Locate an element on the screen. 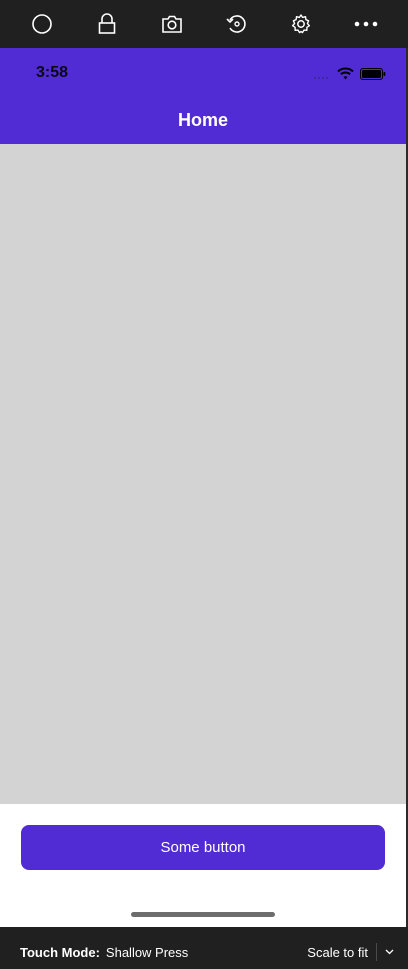  navigation-bar: Home is located at coordinates (203, 120).